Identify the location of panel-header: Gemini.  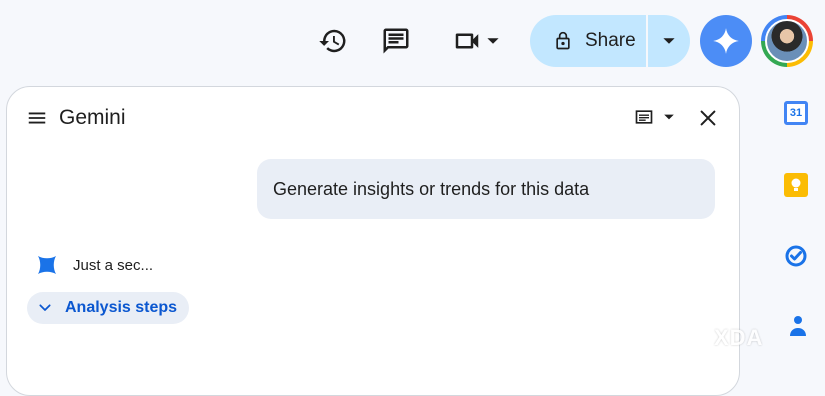
(373, 118).